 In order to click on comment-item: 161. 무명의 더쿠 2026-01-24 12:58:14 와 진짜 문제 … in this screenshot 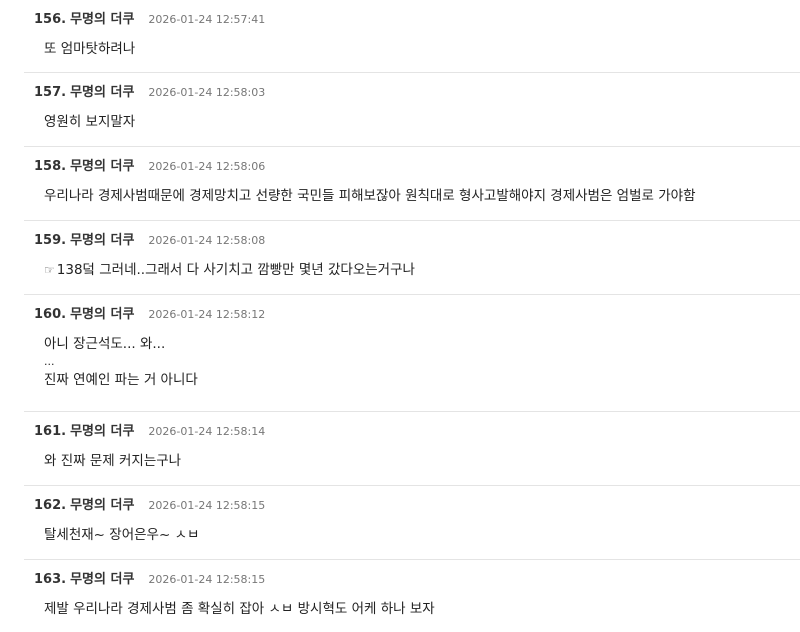, I will do `click(412, 449)`.